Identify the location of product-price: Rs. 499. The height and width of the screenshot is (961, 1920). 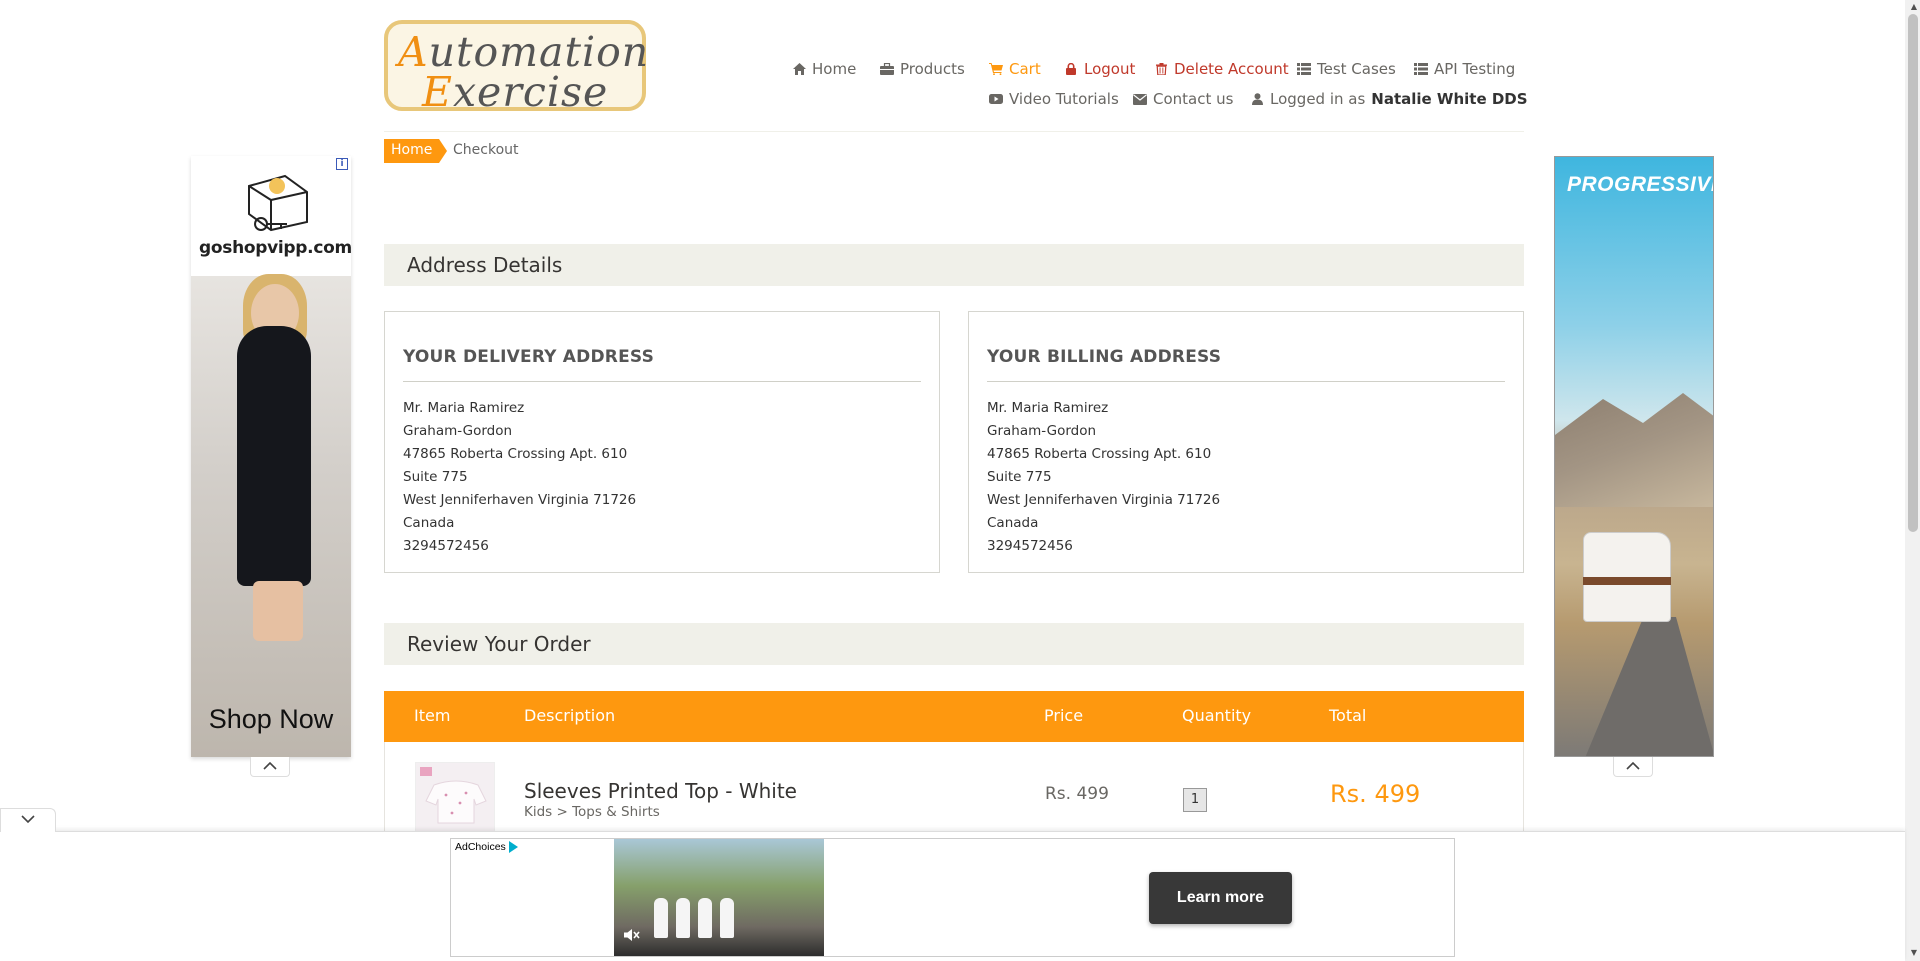
(1077, 794).